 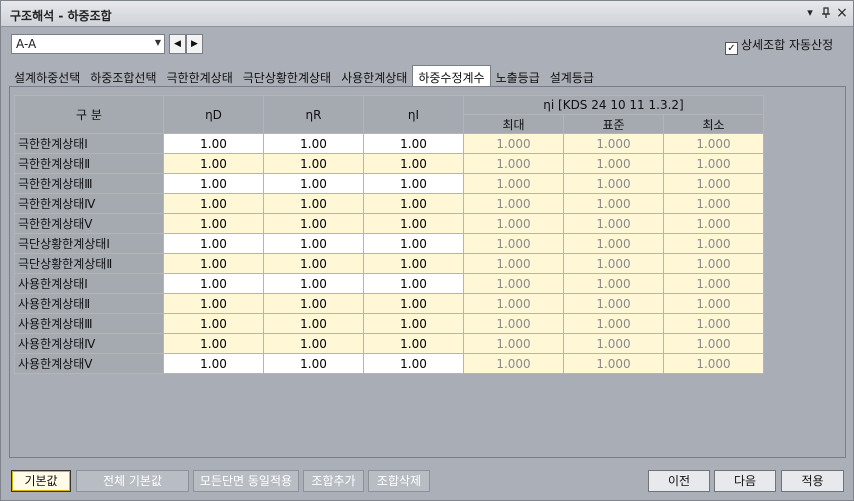 I want to click on table-row: 사용한계상태Ⅲ 1.00 1.00 1.00 1.000 1.000 1.000, so click(x=389, y=323).